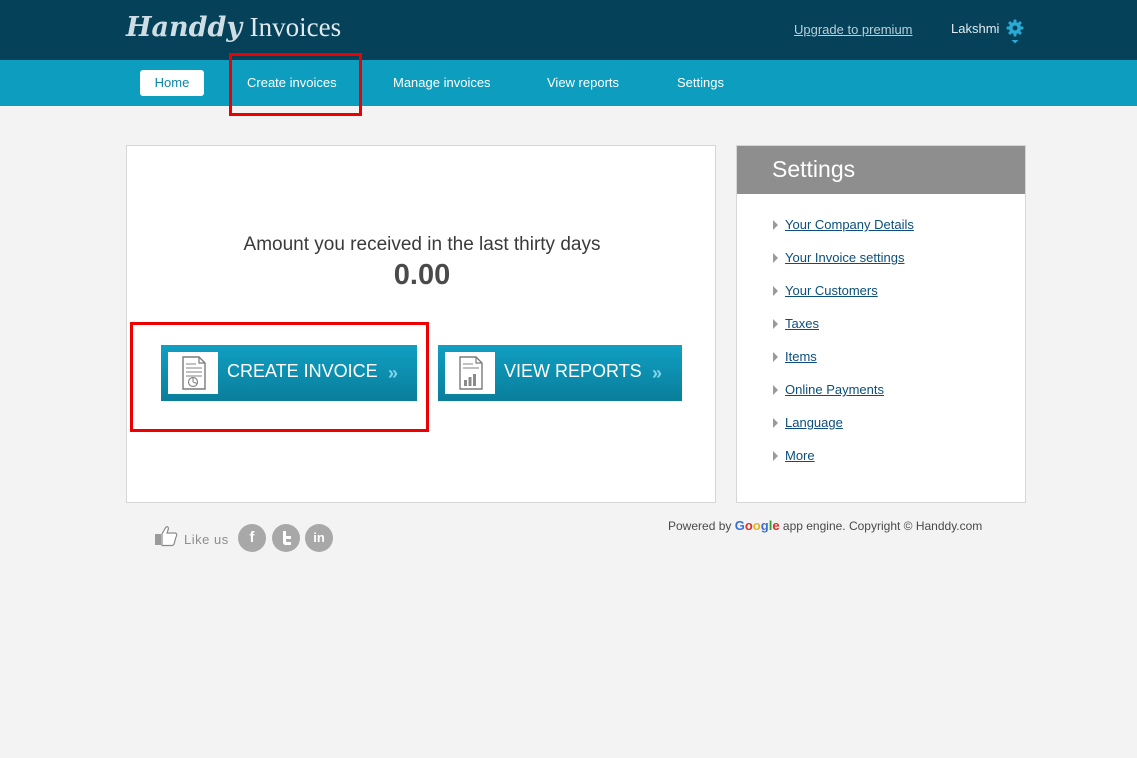 This screenshot has height=758, width=1137. I want to click on logo-script-text: Handdy, so click(184, 27).